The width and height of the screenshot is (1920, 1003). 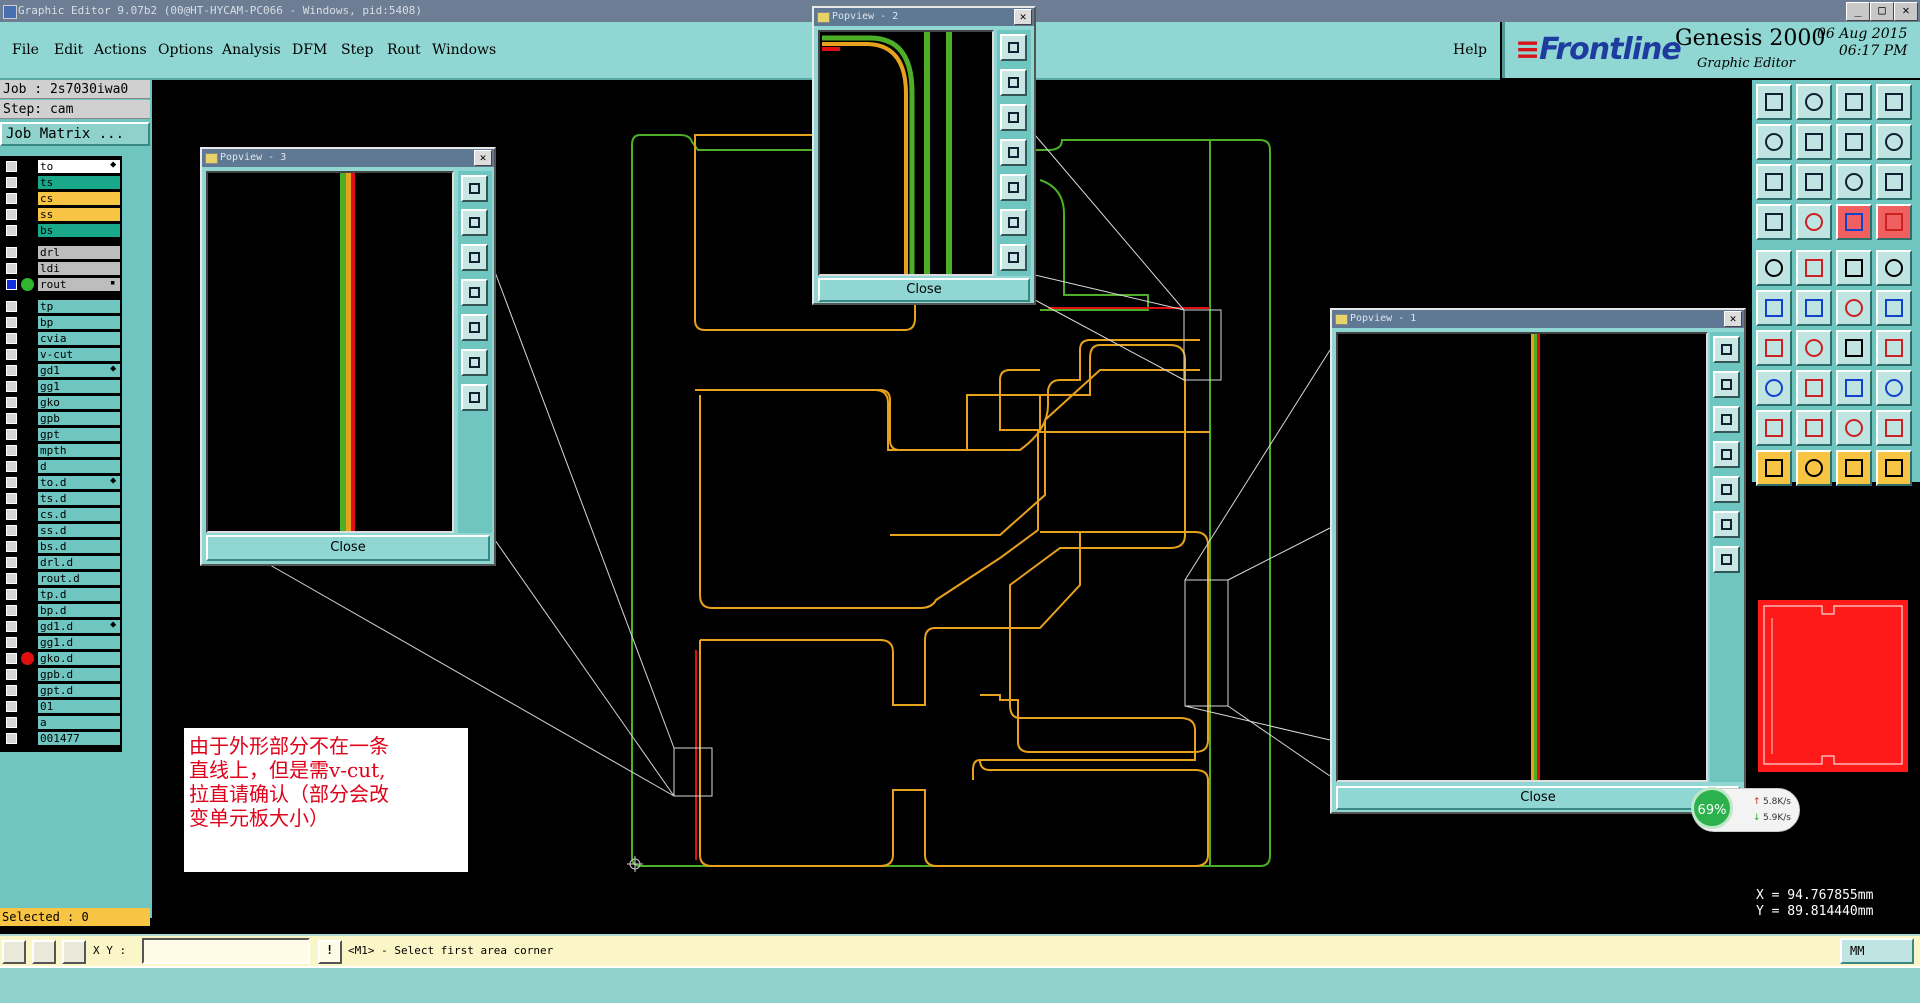 I want to click on grid-icon, so click(x=74, y=952).